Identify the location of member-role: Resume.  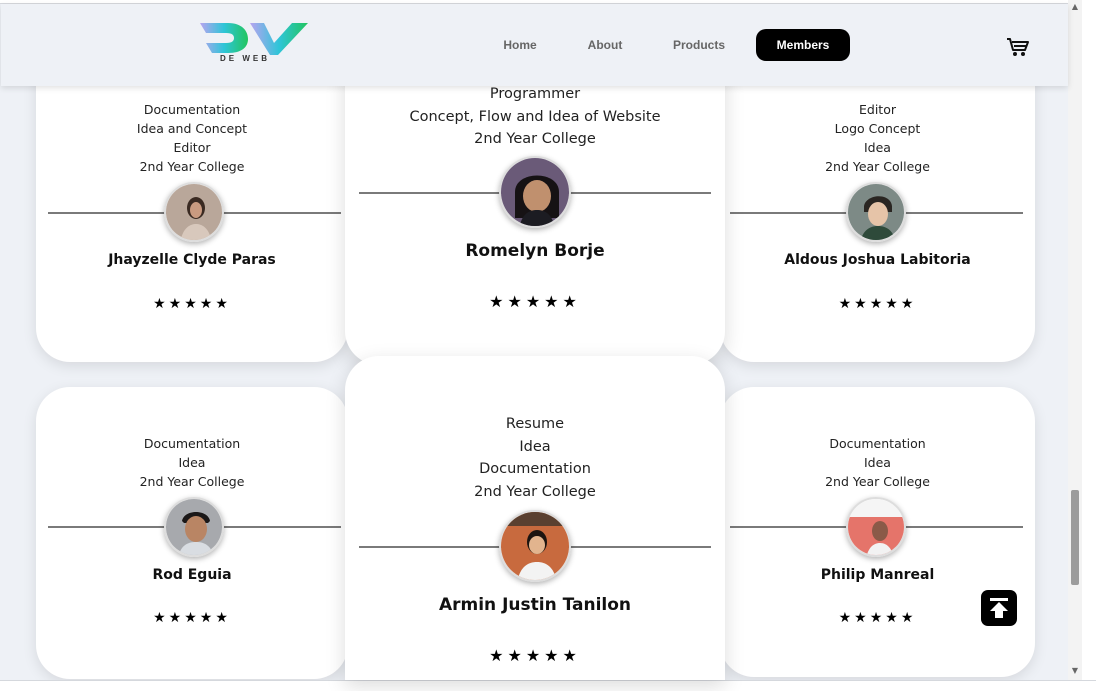
(535, 424).